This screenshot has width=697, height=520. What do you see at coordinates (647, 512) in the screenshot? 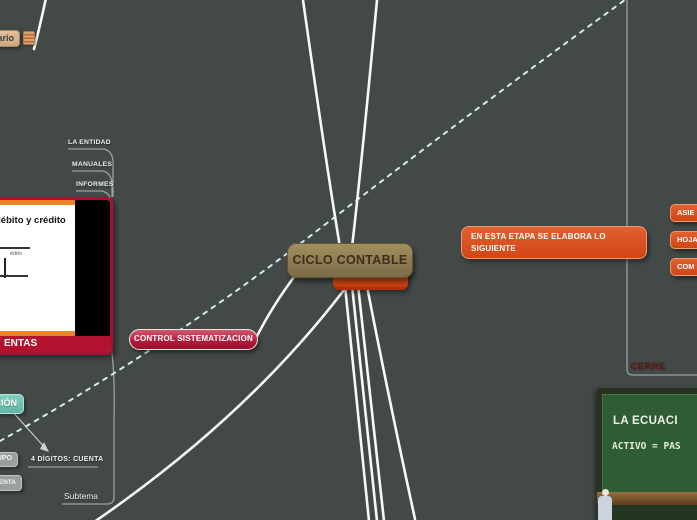
I see `chalkboard-base` at bounding box center [647, 512].